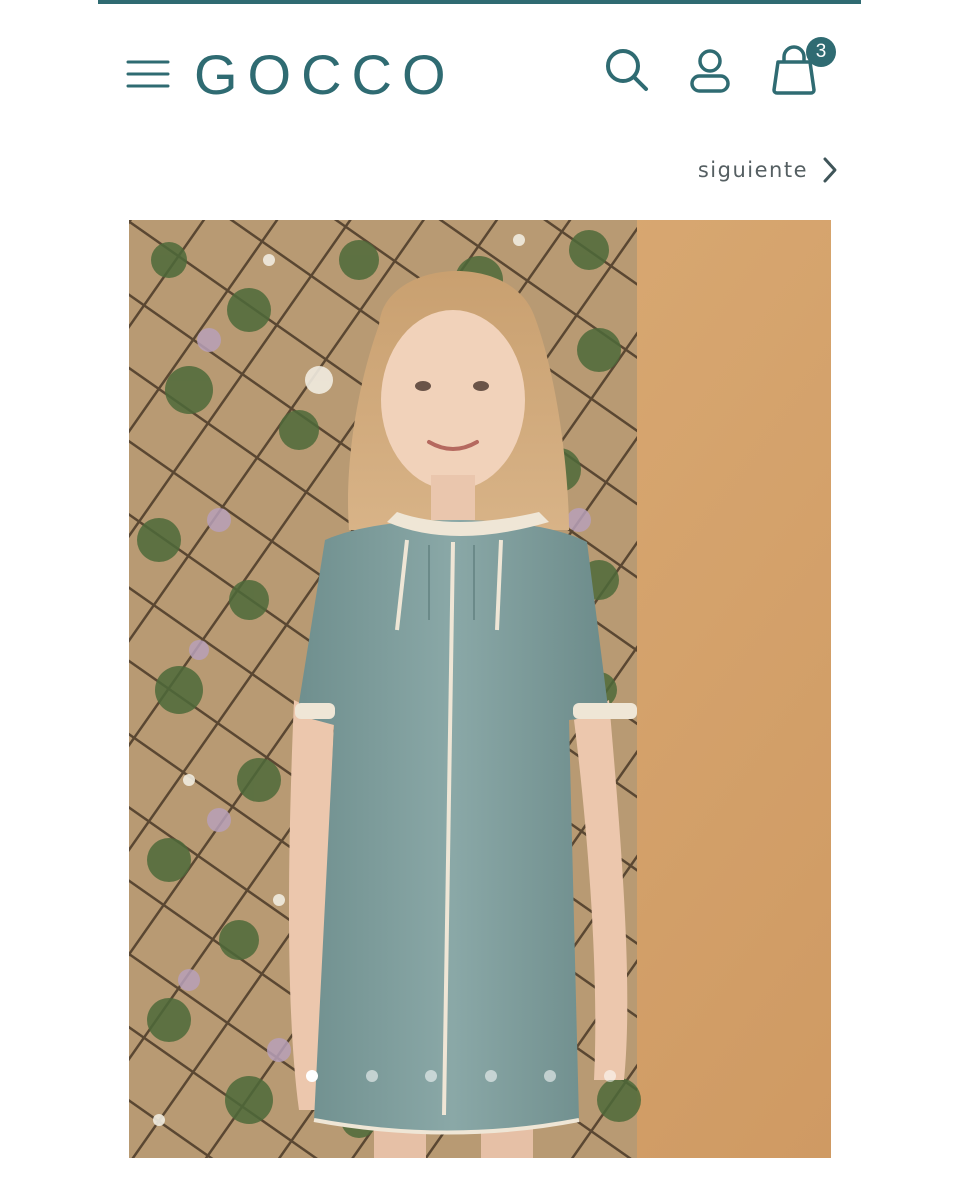 The height and width of the screenshot is (1186, 960). Describe the element at coordinates (830, 170) in the screenshot. I see `chevron-right-icon` at that location.